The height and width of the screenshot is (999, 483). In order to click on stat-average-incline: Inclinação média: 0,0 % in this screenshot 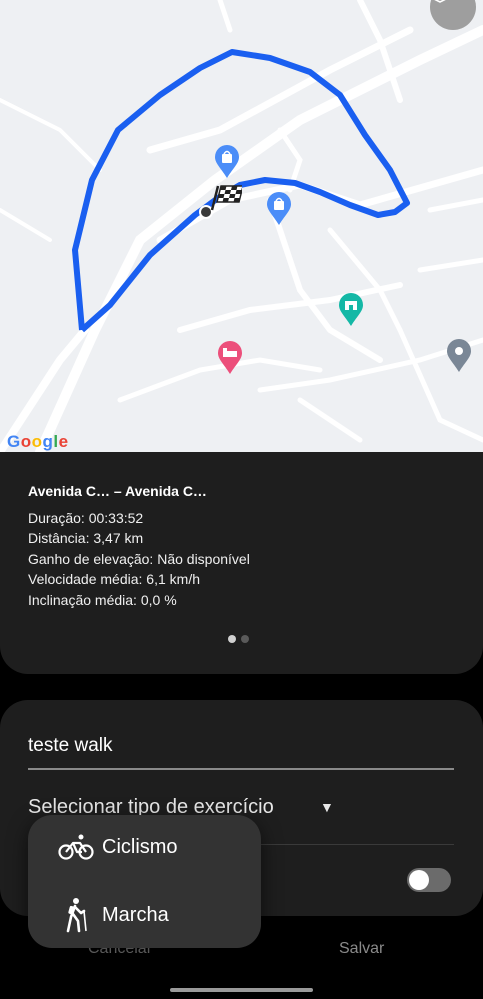, I will do `click(102, 600)`.